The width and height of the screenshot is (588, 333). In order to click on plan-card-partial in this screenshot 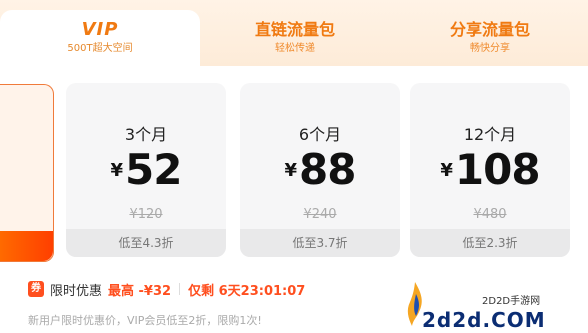, I will do `click(27, 173)`.